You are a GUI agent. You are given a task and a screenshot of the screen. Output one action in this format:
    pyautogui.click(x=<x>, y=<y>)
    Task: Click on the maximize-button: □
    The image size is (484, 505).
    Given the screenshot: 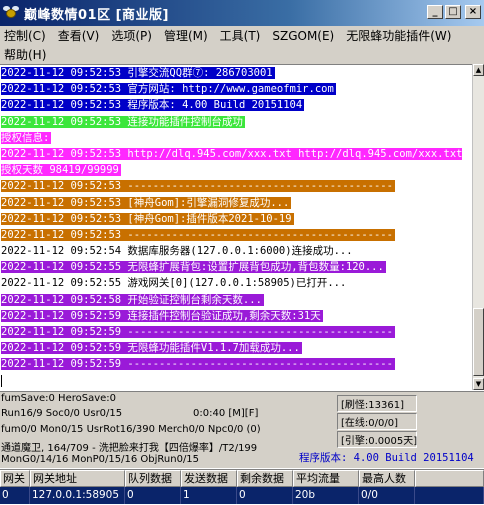 What is the action you would take?
    pyautogui.click(x=453, y=12)
    